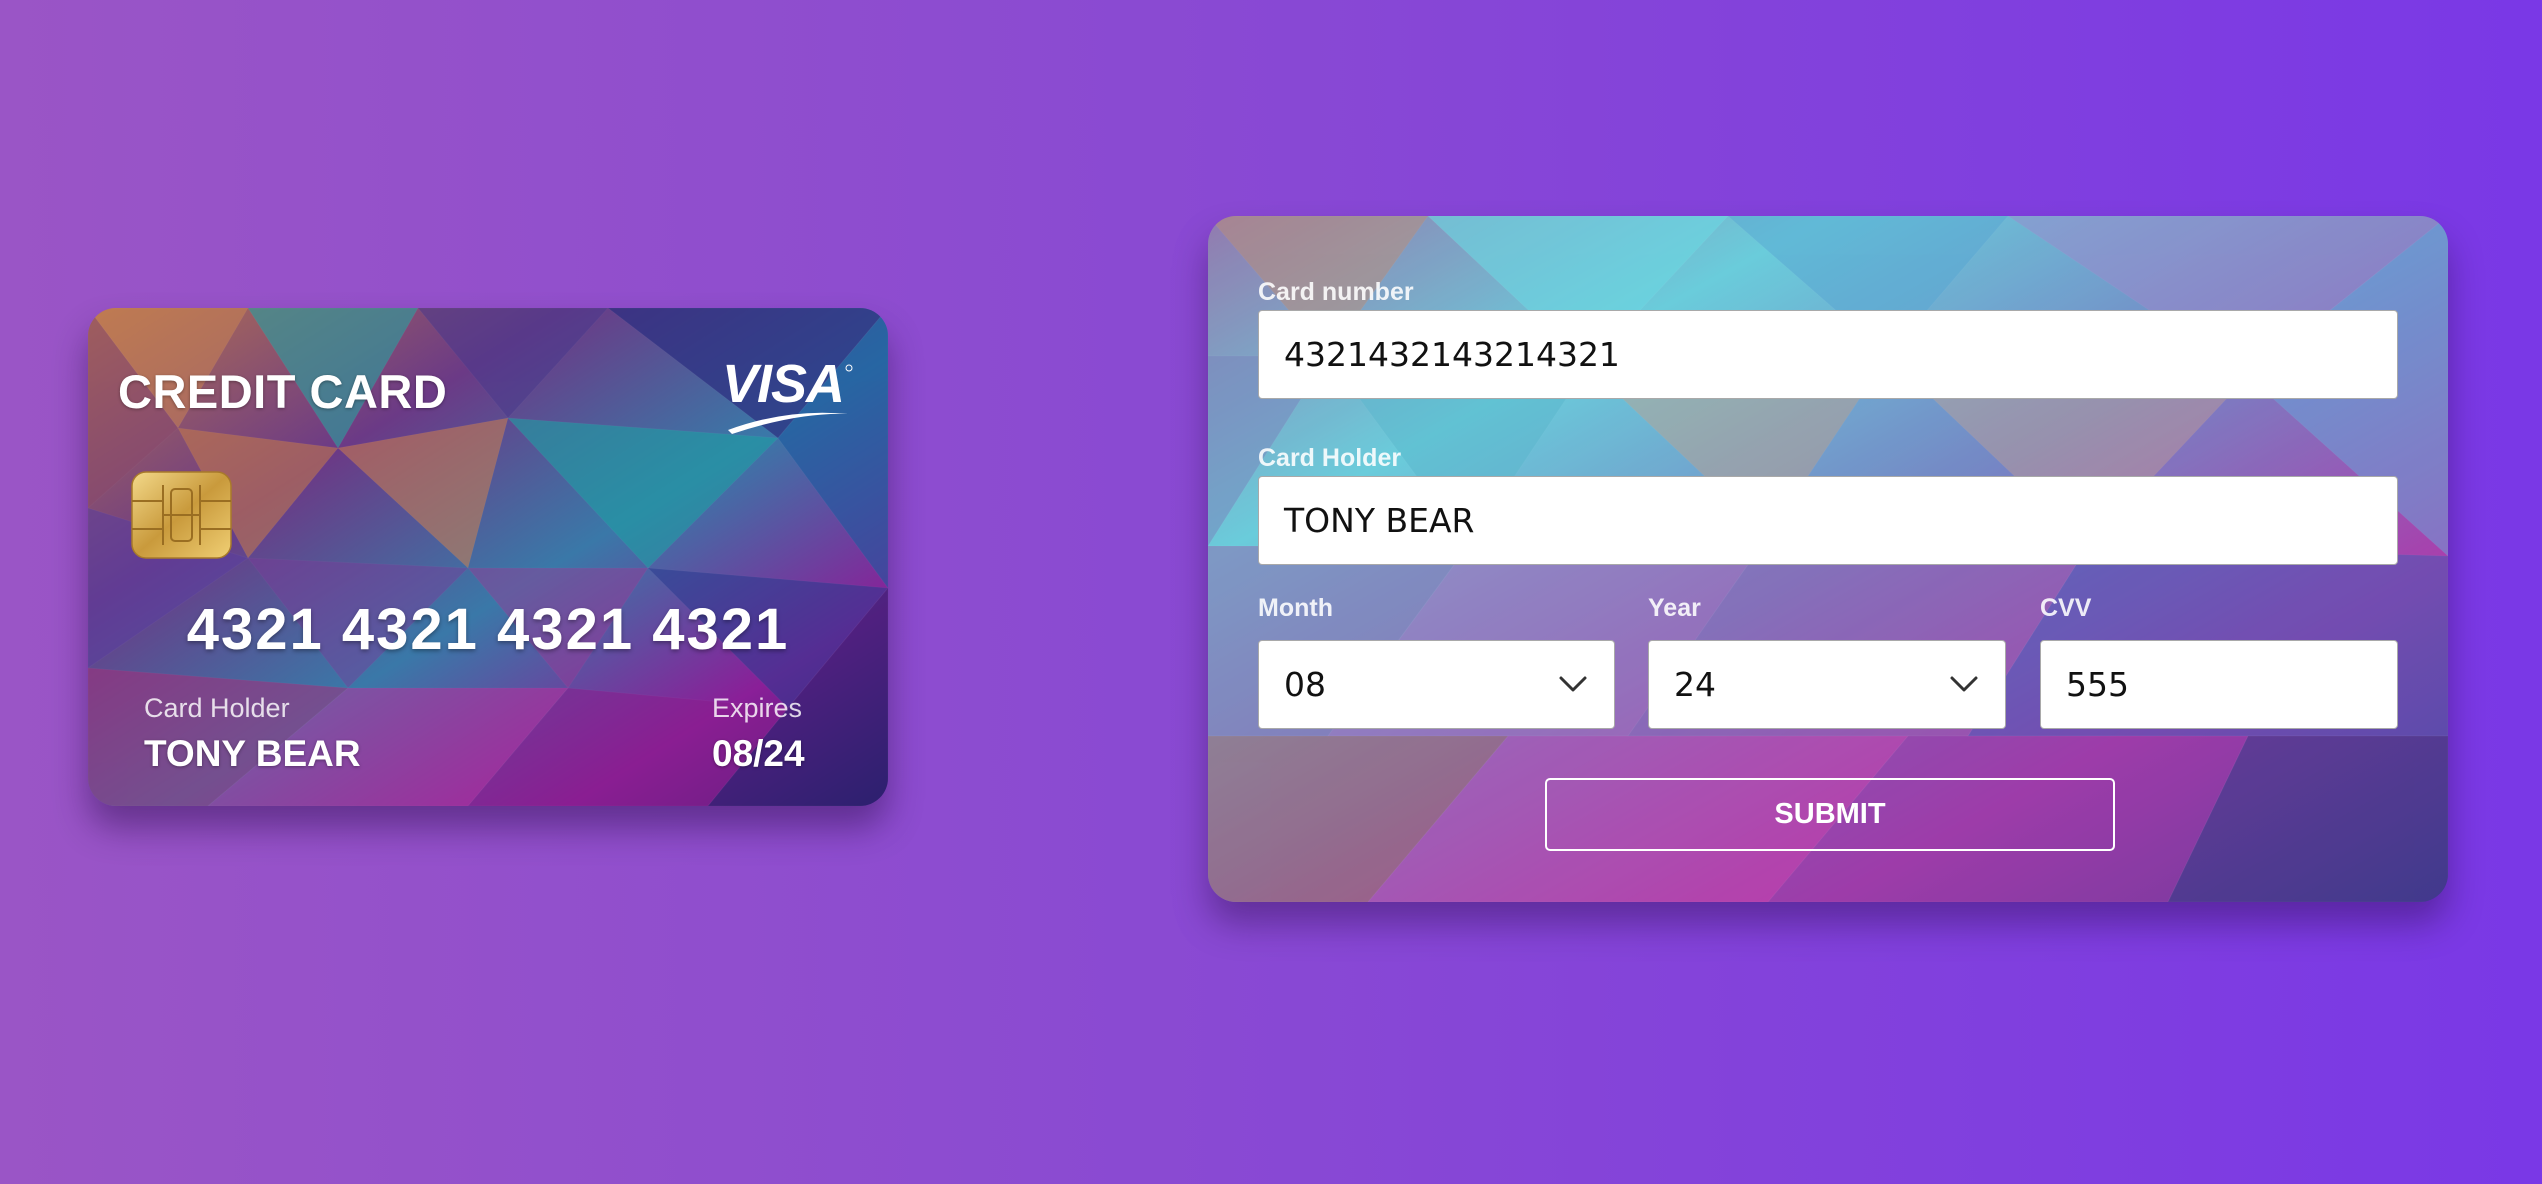 The image size is (2542, 1184). I want to click on month-select: 08, so click(1436, 684).